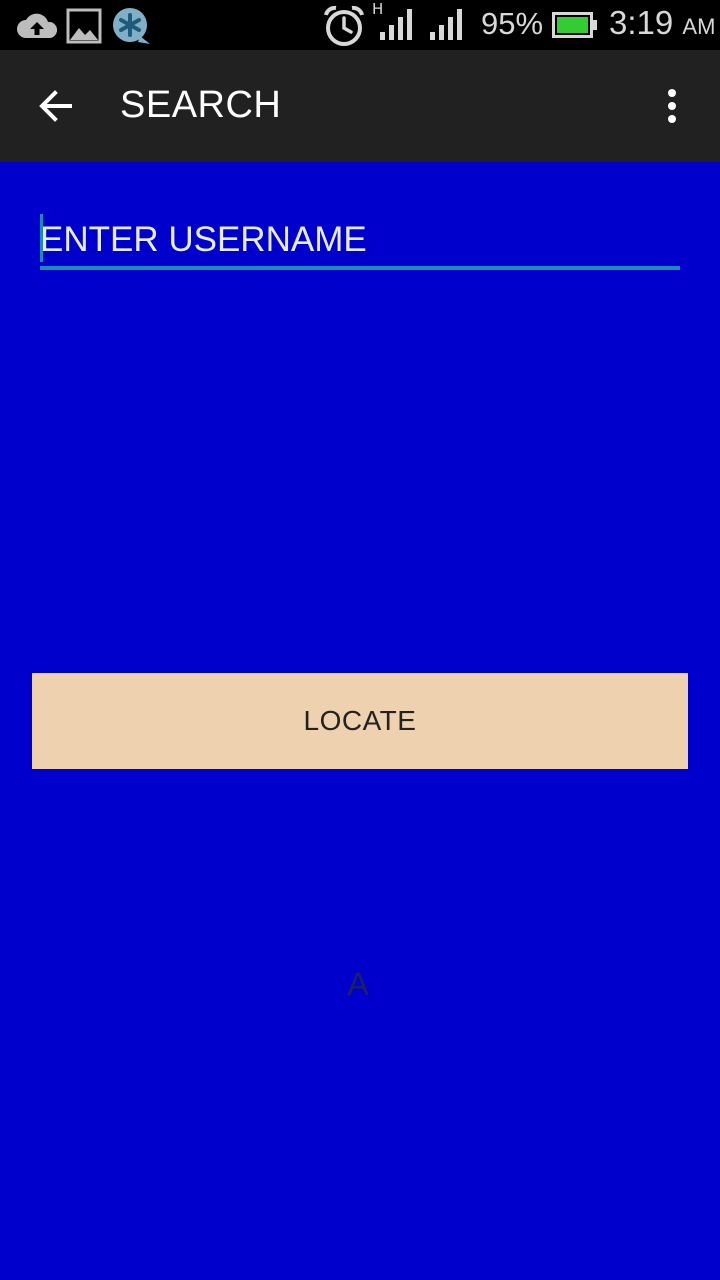 The height and width of the screenshot is (1280, 720). Describe the element at coordinates (344, 25) in the screenshot. I see `alarm-icon` at that location.